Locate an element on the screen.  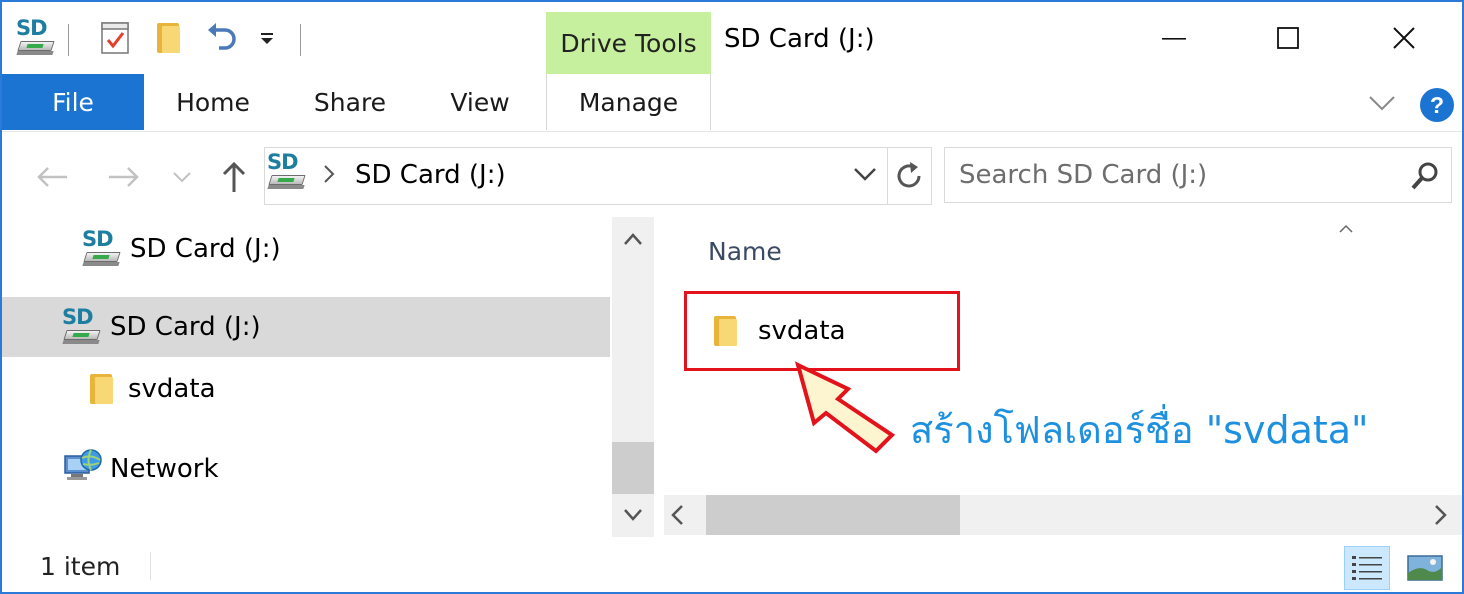
tab-share: Share is located at coordinates (350, 102).